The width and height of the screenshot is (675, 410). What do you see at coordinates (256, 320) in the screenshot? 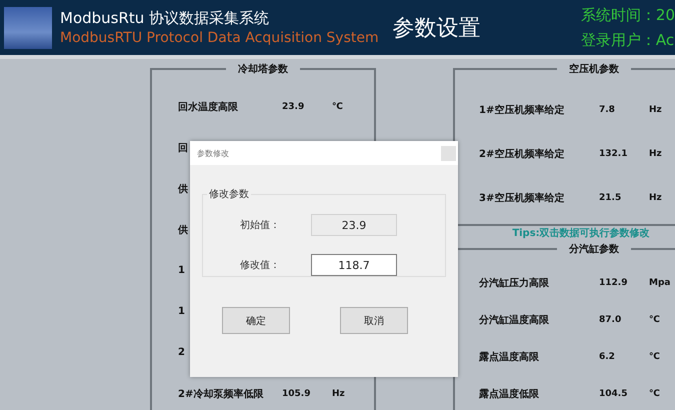
I see `dialog-button: 确定` at bounding box center [256, 320].